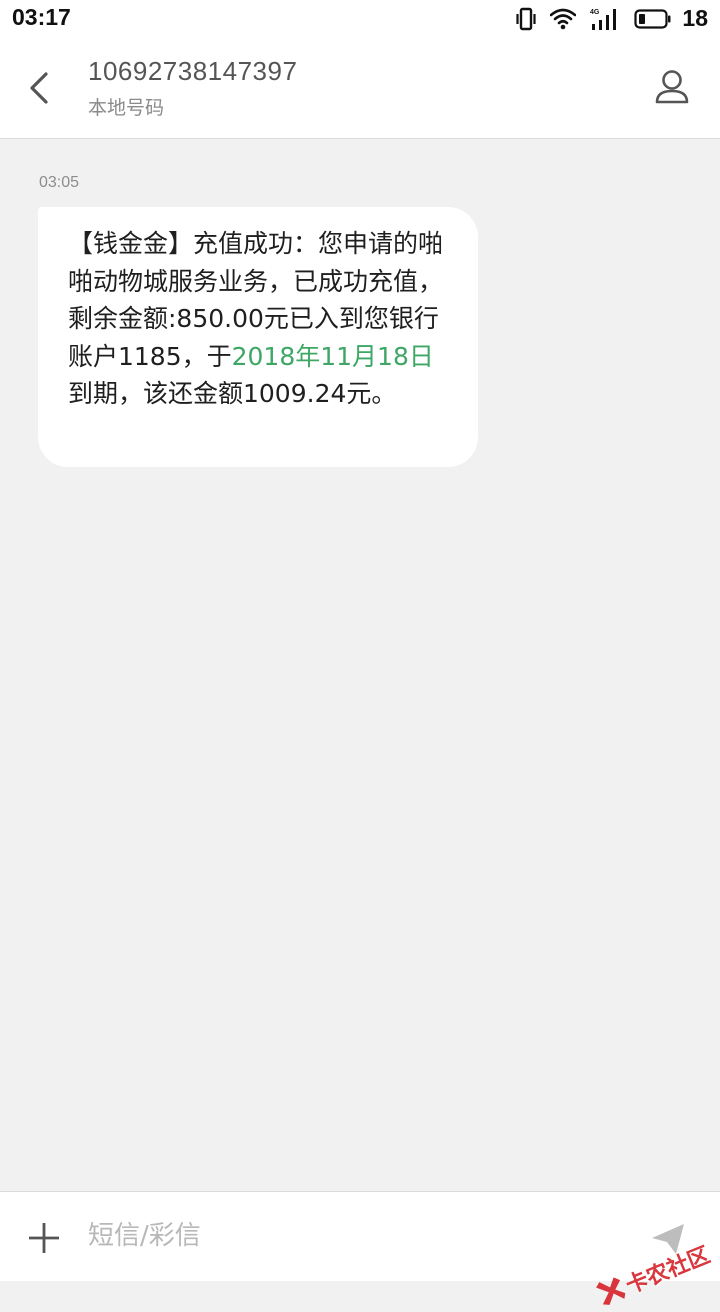 This screenshot has height=1312, width=720. What do you see at coordinates (603, 19) in the screenshot?
I see `signal-4g-icon: 4G` at bounding box center [603, 19].